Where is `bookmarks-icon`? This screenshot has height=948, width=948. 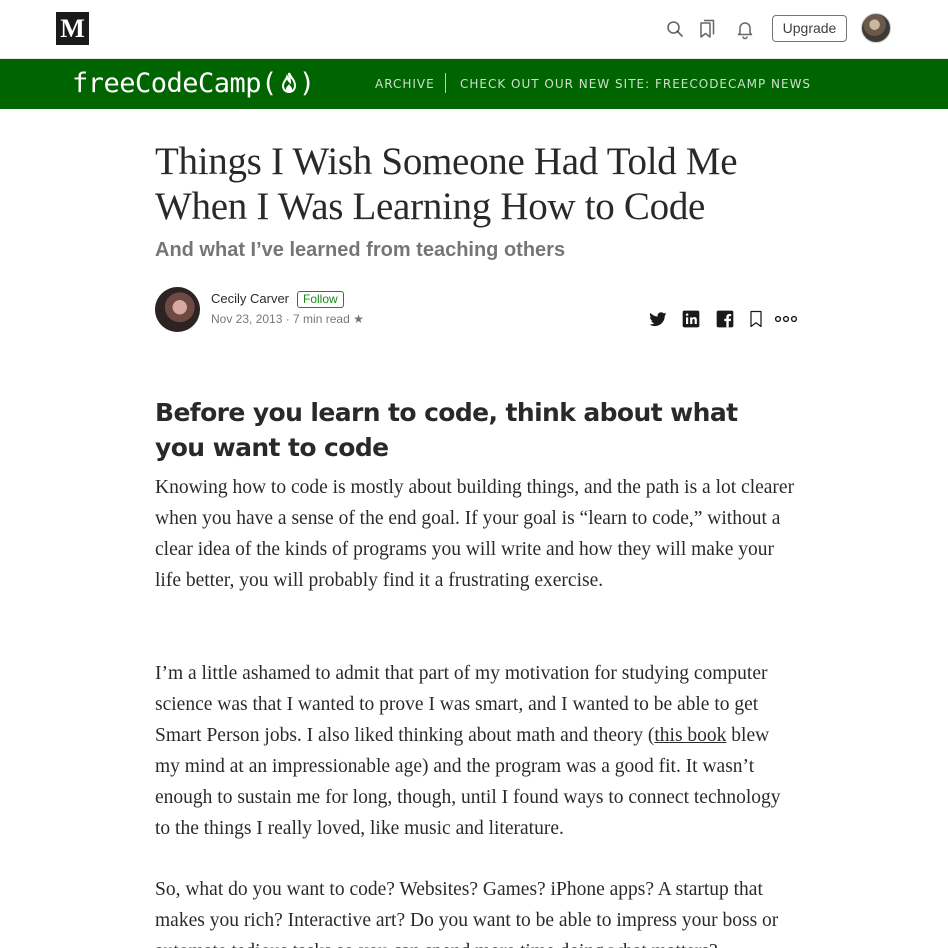
bookmarks-icon is located at coordinates (707, 29).